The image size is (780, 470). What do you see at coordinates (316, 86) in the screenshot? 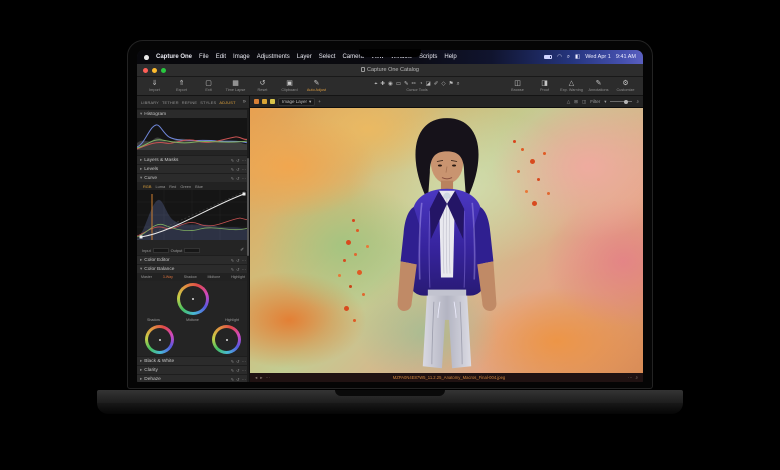
I see `auto-adjust-button: ✎ Auto Adjust` at bounding box center [316, 86].